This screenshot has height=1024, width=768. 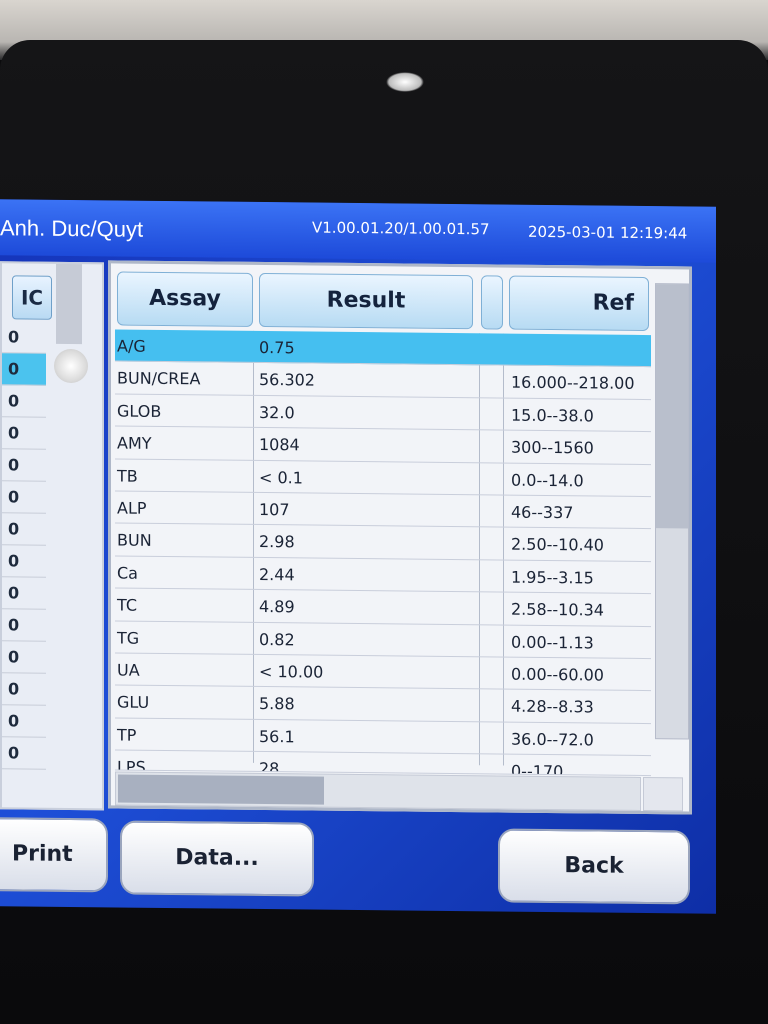 What do you see at coordinates (274, 509) in the screenshot?
I see `result-cell: 107` at bounding box center [274, 509].